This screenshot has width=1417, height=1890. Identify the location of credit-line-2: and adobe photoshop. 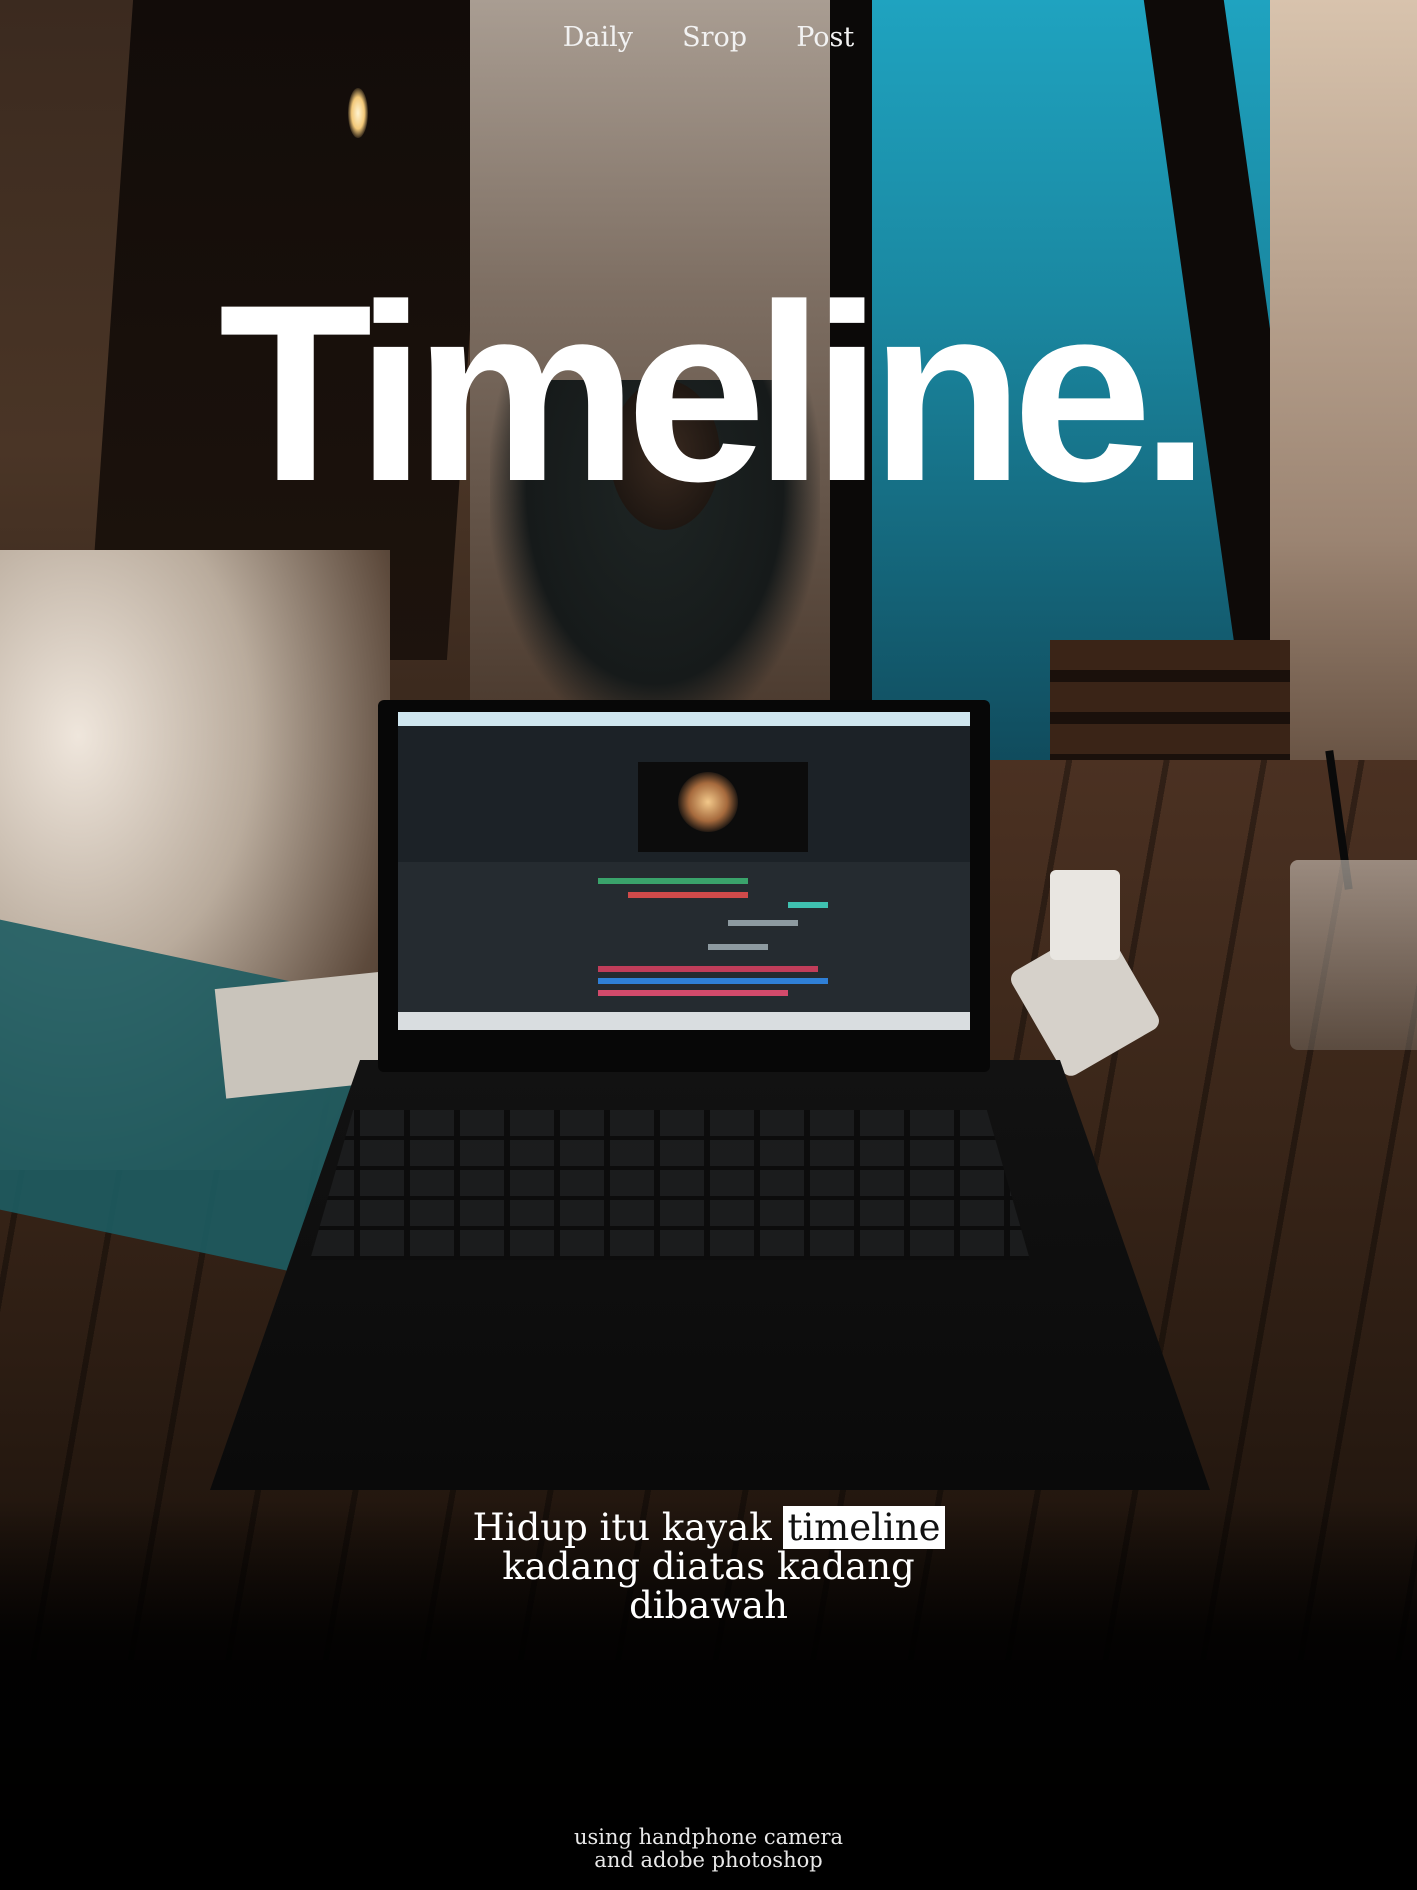
(708, 1860).